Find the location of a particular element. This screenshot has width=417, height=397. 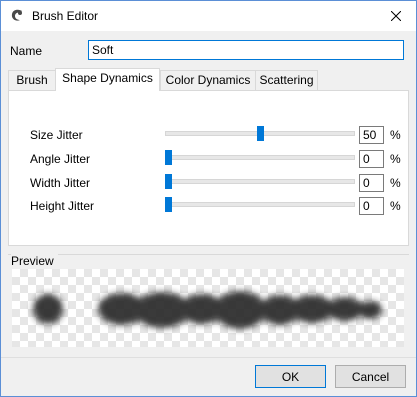

close-icon is located at coordinates (396, 16).